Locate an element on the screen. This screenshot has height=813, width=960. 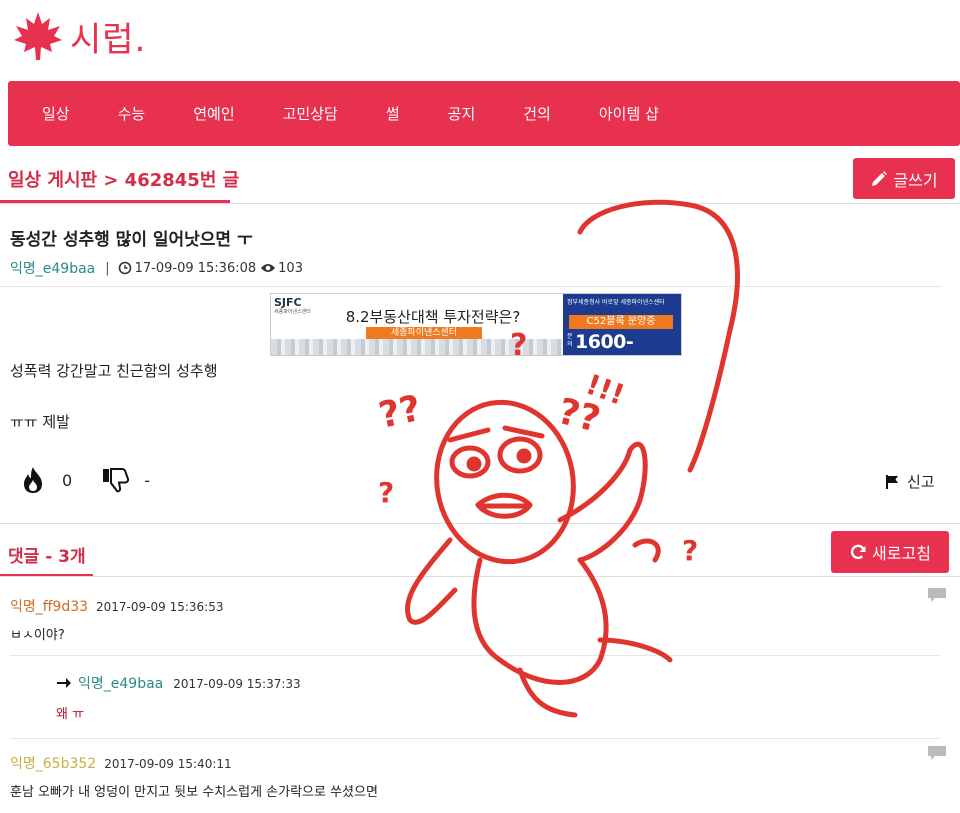
squiggle-doodle is located at coordinates (646, 550).